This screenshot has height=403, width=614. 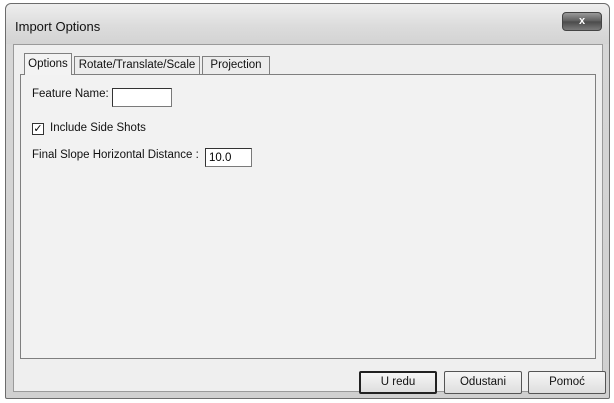 I want to click on title-bar: Import Options x, so click(x=307, y=24).